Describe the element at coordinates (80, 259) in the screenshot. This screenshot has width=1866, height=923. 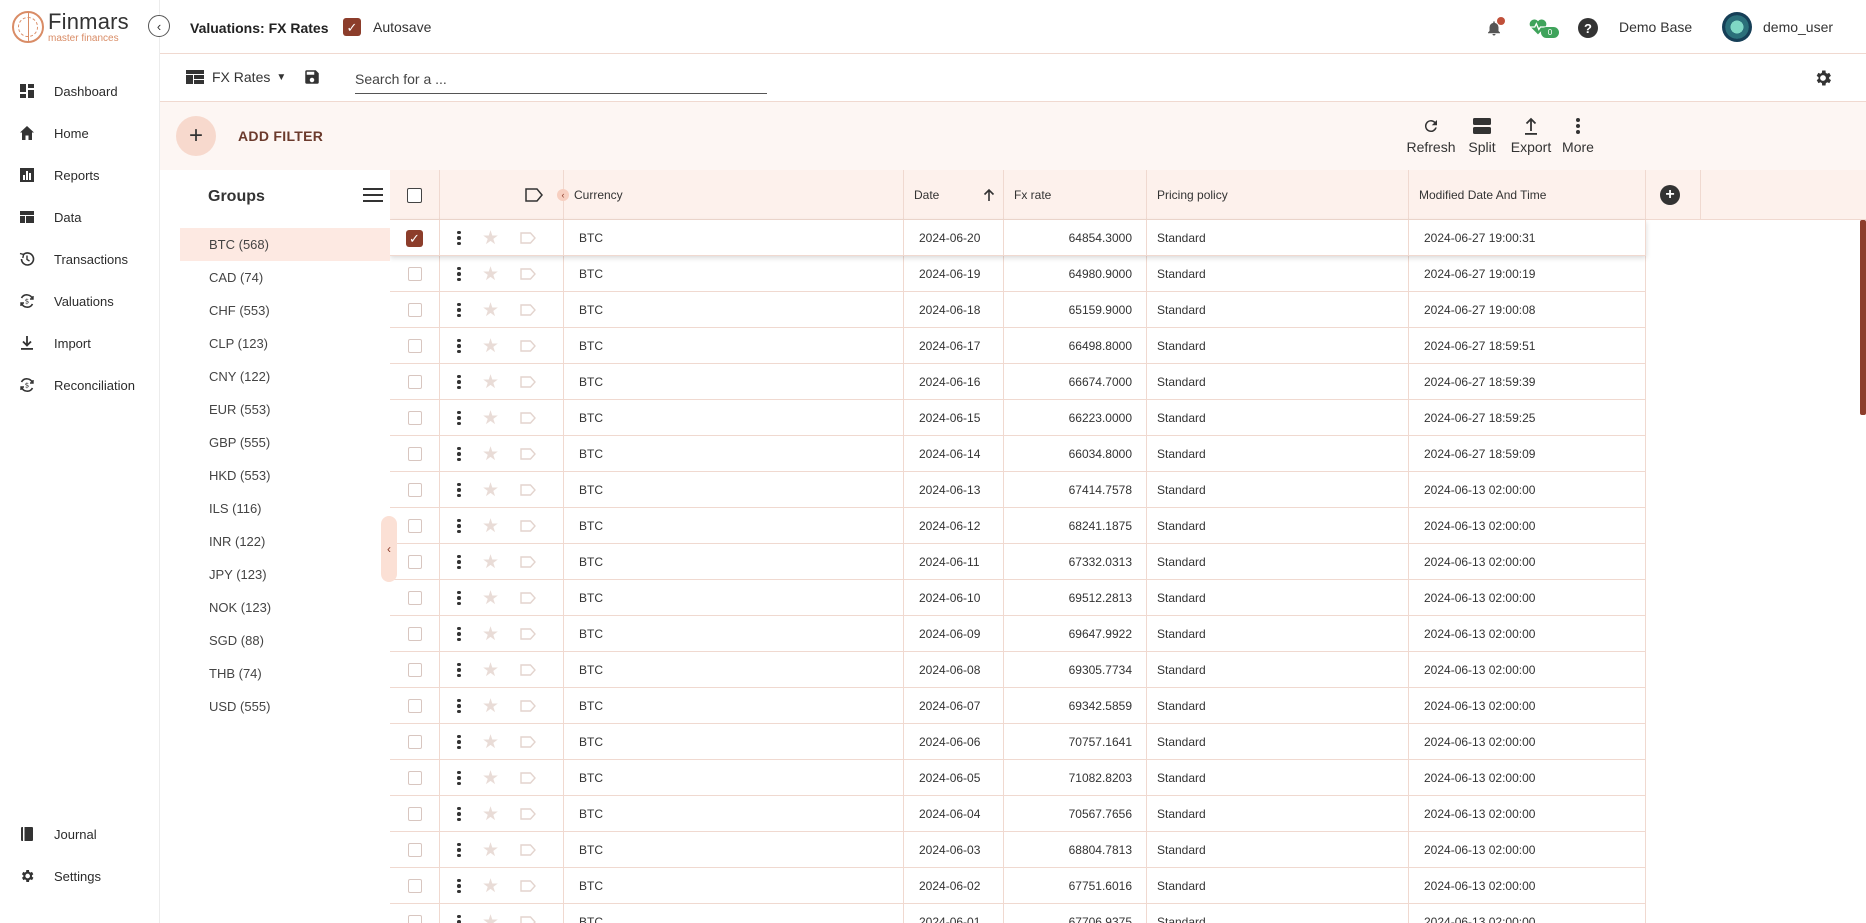
I see `sidebar-item-transactions: Transactions` at that location.